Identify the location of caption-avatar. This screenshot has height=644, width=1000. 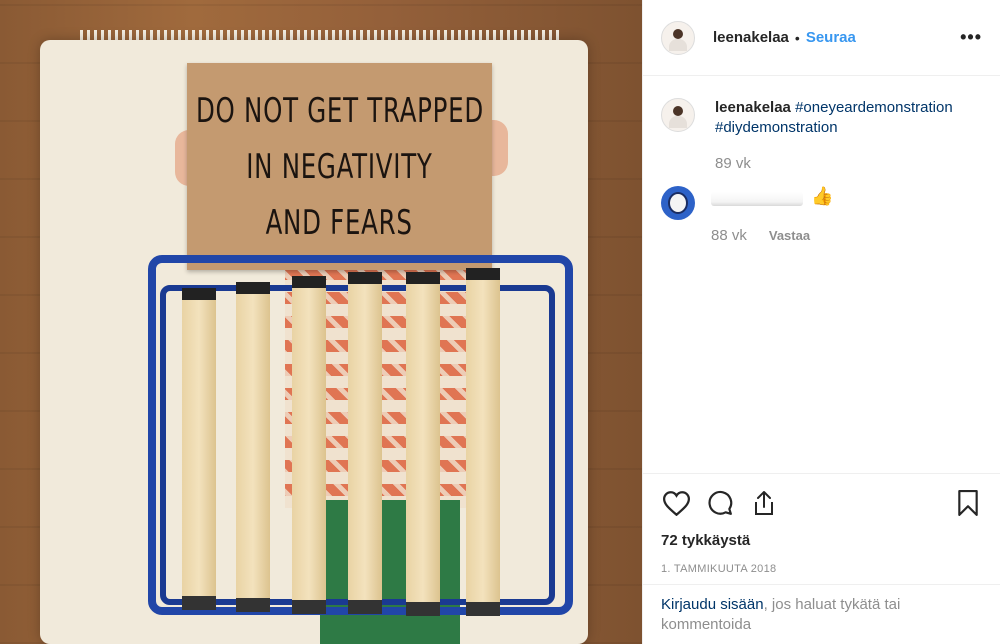
(678, 115).